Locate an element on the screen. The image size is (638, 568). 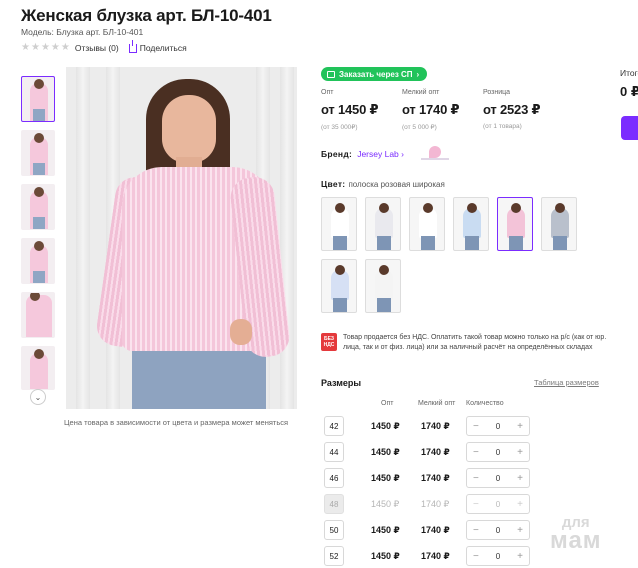
size-row: 50 1450 ₽ 1740 ₽ − 0 + is located at coordinates (429, 530).